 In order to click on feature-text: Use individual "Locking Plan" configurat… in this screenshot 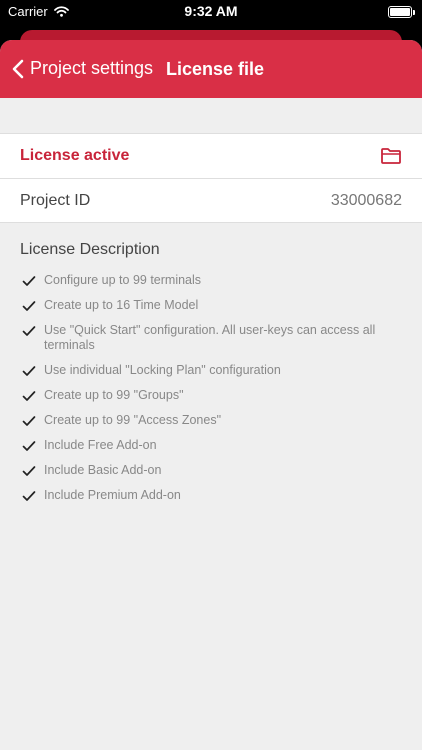, I will do `click(162, 370)`.